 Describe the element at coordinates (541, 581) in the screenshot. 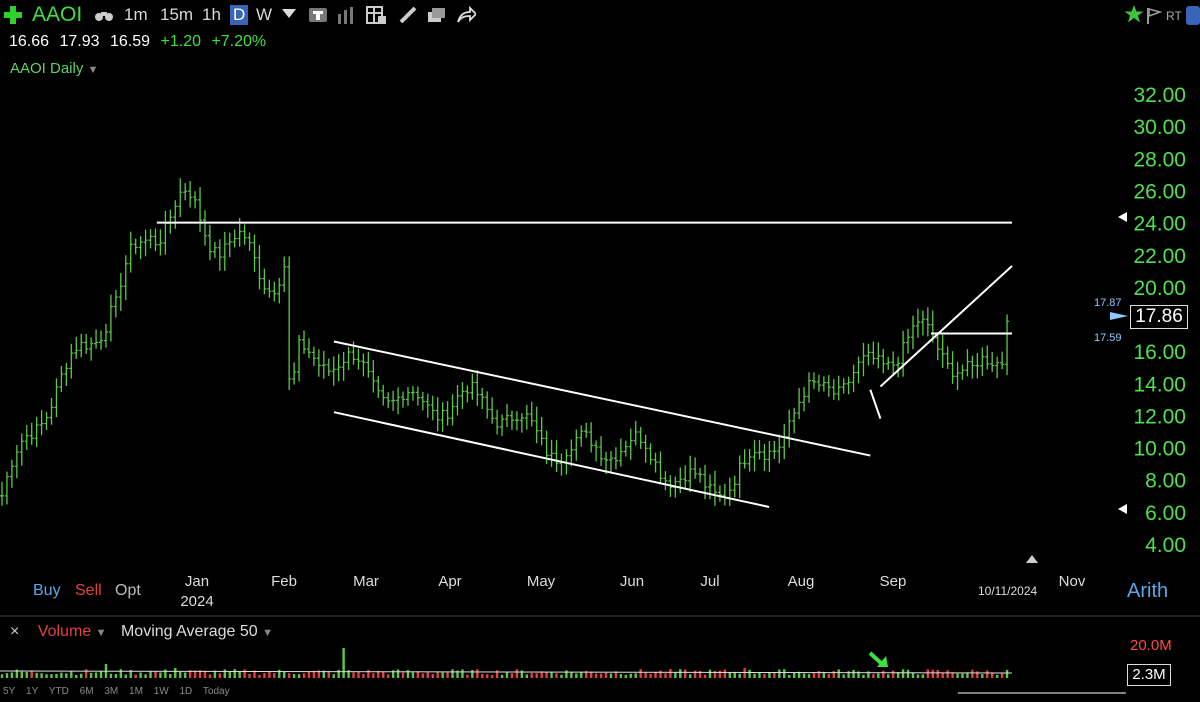

I see `x-tick-label: May` at that location.